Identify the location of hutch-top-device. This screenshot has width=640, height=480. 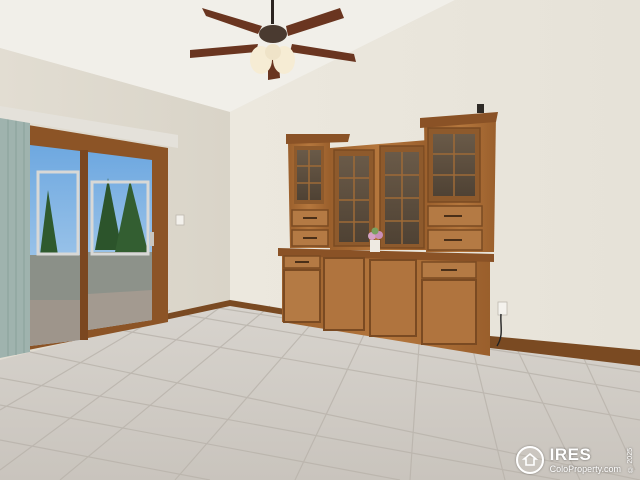
(480, 108).